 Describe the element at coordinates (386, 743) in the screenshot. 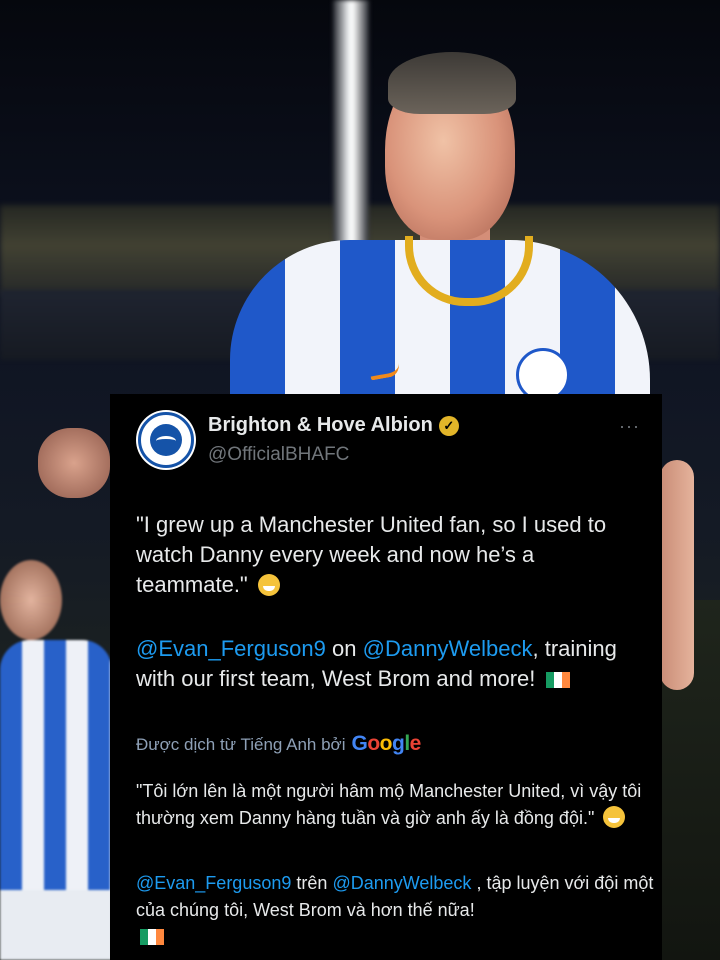

I see `google-logo: Google` at that location.